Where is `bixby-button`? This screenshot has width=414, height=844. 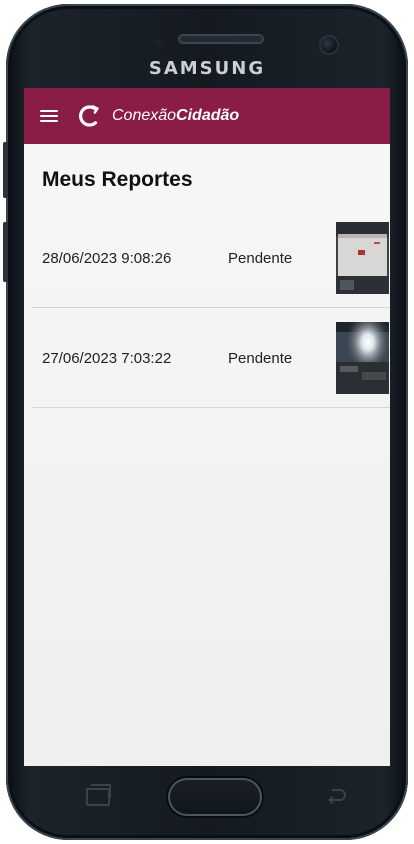 bixby-button is located at coordinates (5, 252).